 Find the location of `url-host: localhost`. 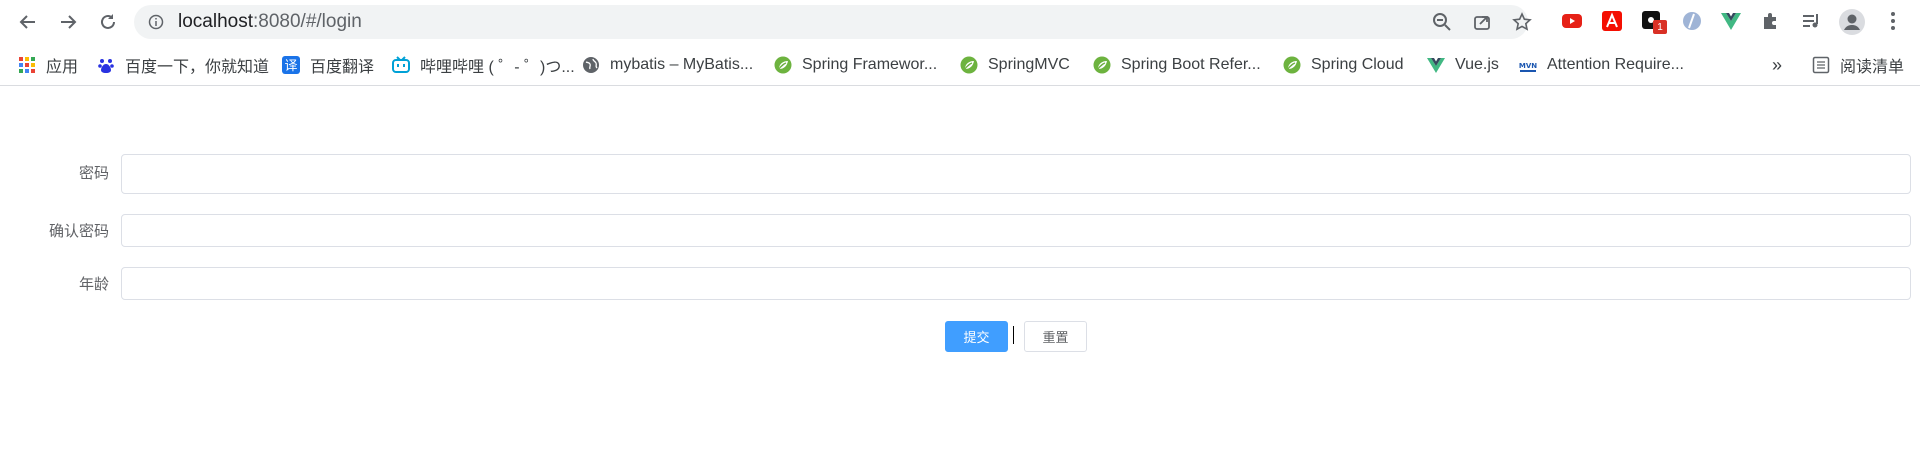

url-host: localhost is located at coordinates (215, 21).